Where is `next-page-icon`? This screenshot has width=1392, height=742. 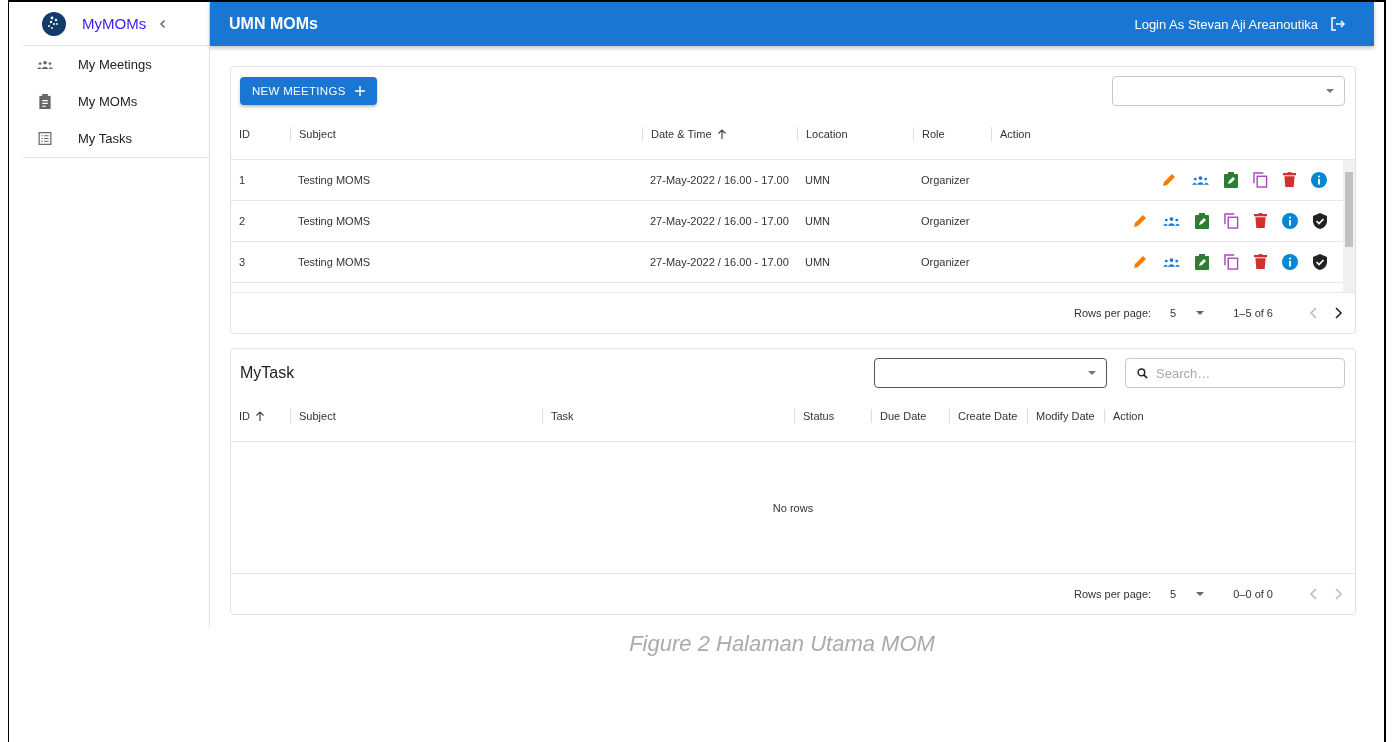
next-page-icon is located at coordinates (1338, 313).